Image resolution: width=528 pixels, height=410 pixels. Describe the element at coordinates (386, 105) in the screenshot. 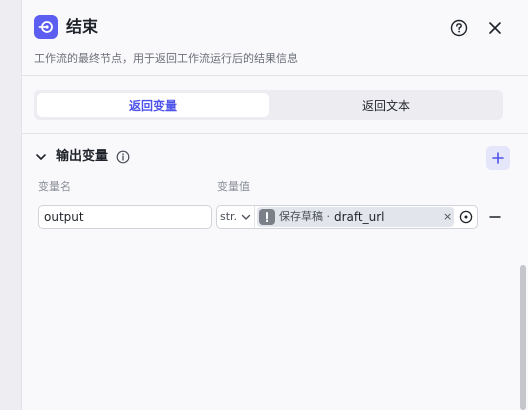

I see `tab-return-text: 返回文本` at that location.